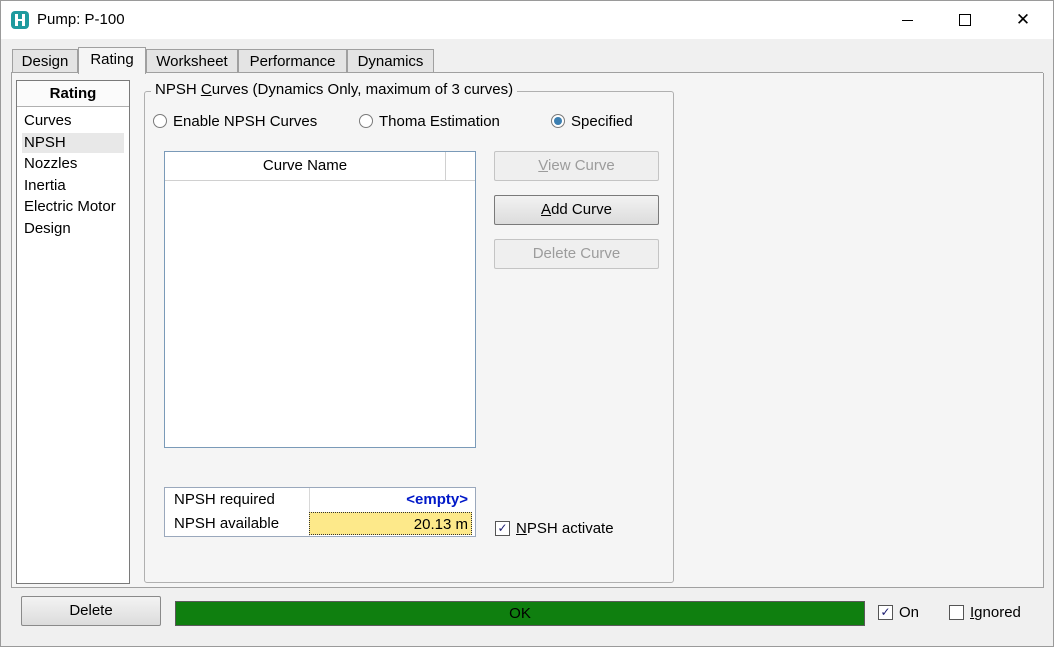 The width and height of the screenshot is (1054, 647). Describe the element at coordinates (45, 61) in the screenshot. I see `tab-design: Design` at that location.